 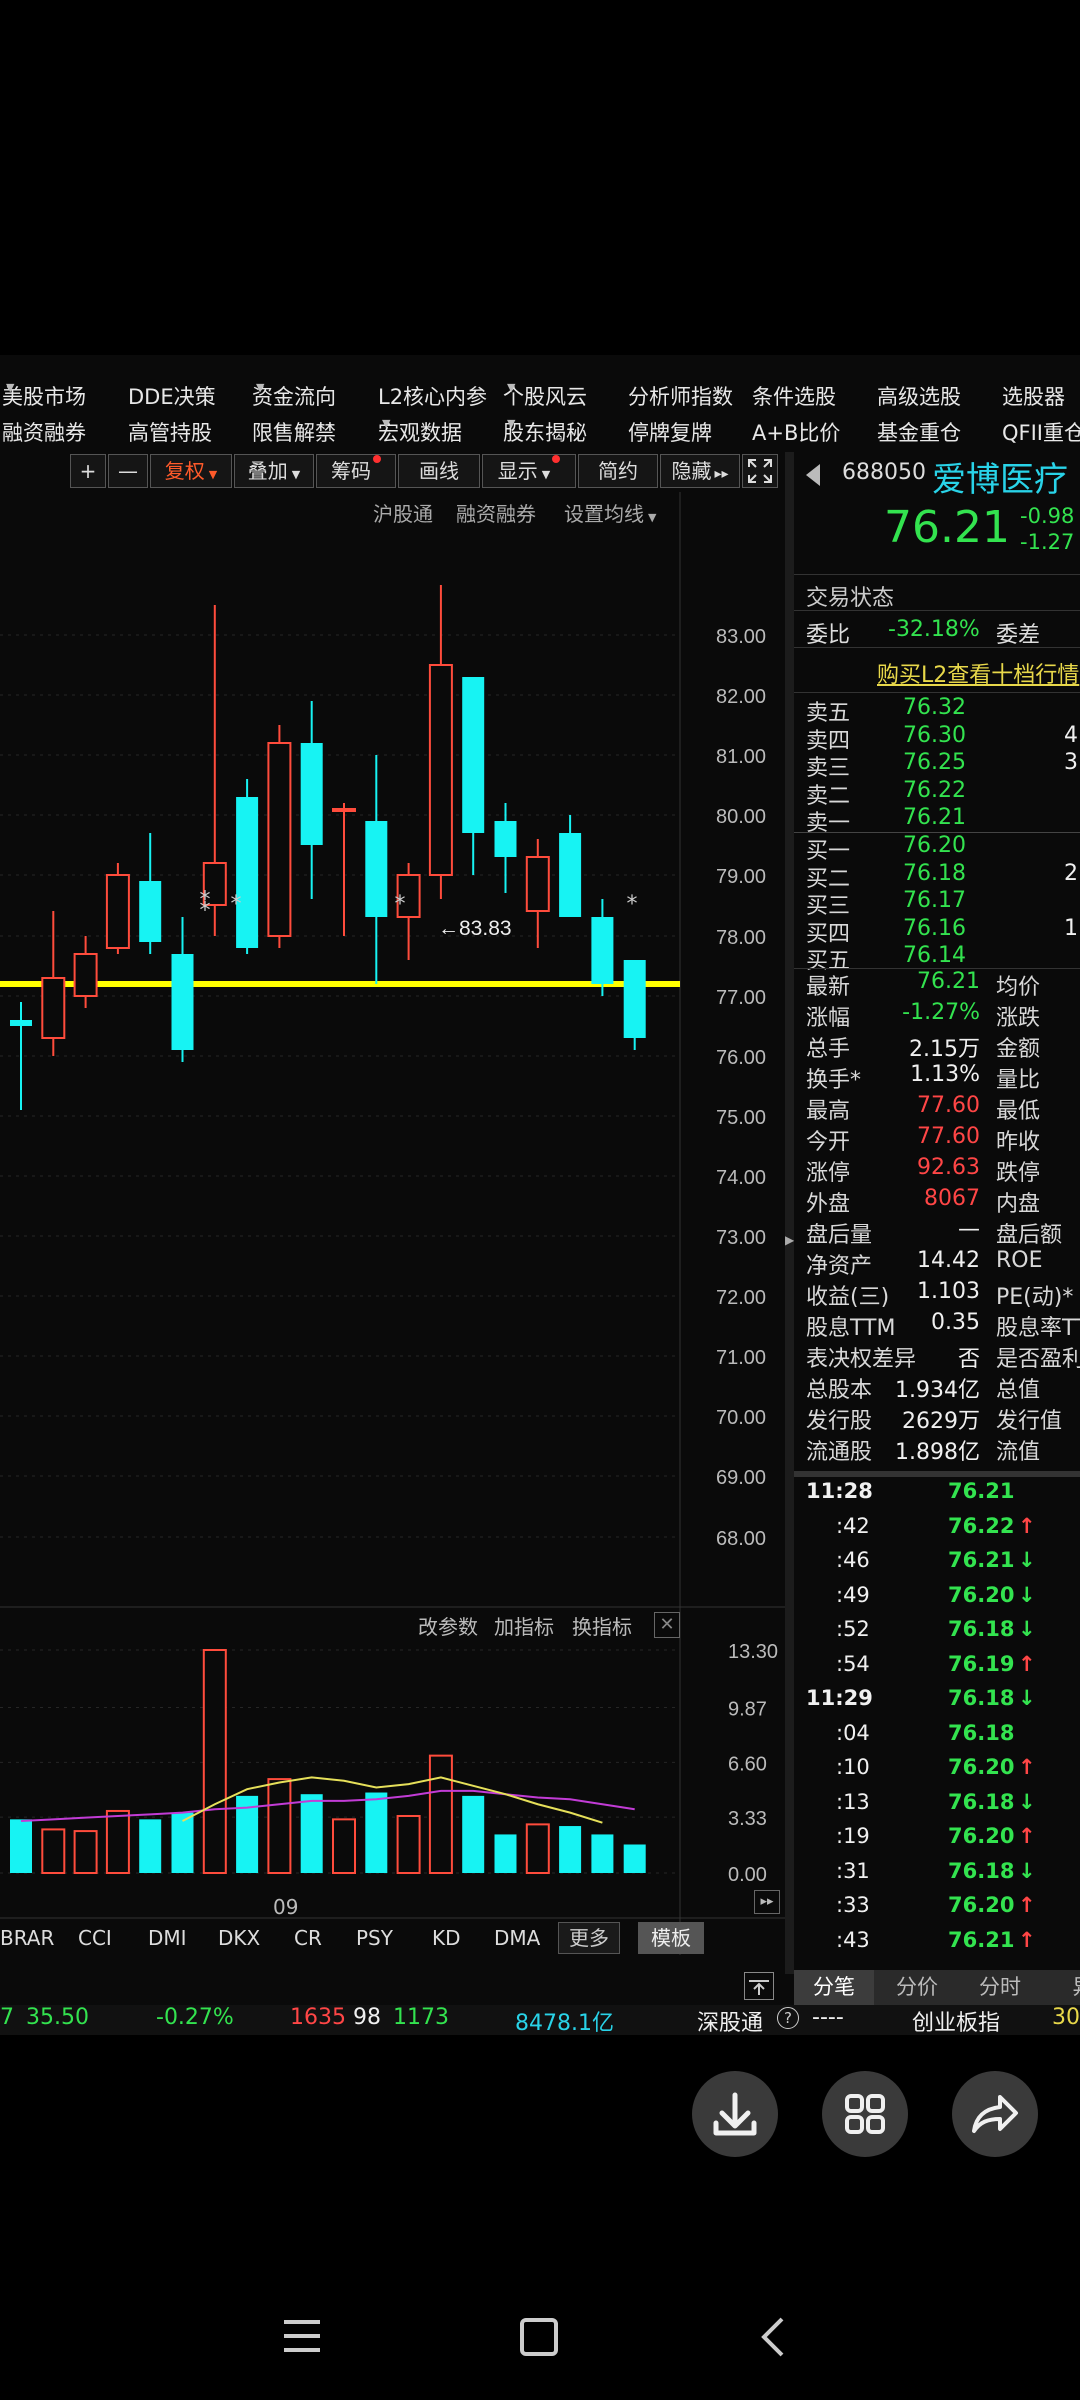 I want to click on grid-icon, so click(x=865, y=2114).